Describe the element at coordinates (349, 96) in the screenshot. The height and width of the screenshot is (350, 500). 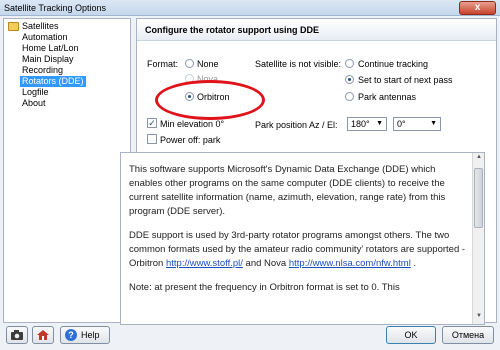
I see `park-antennas-radio` at that location.